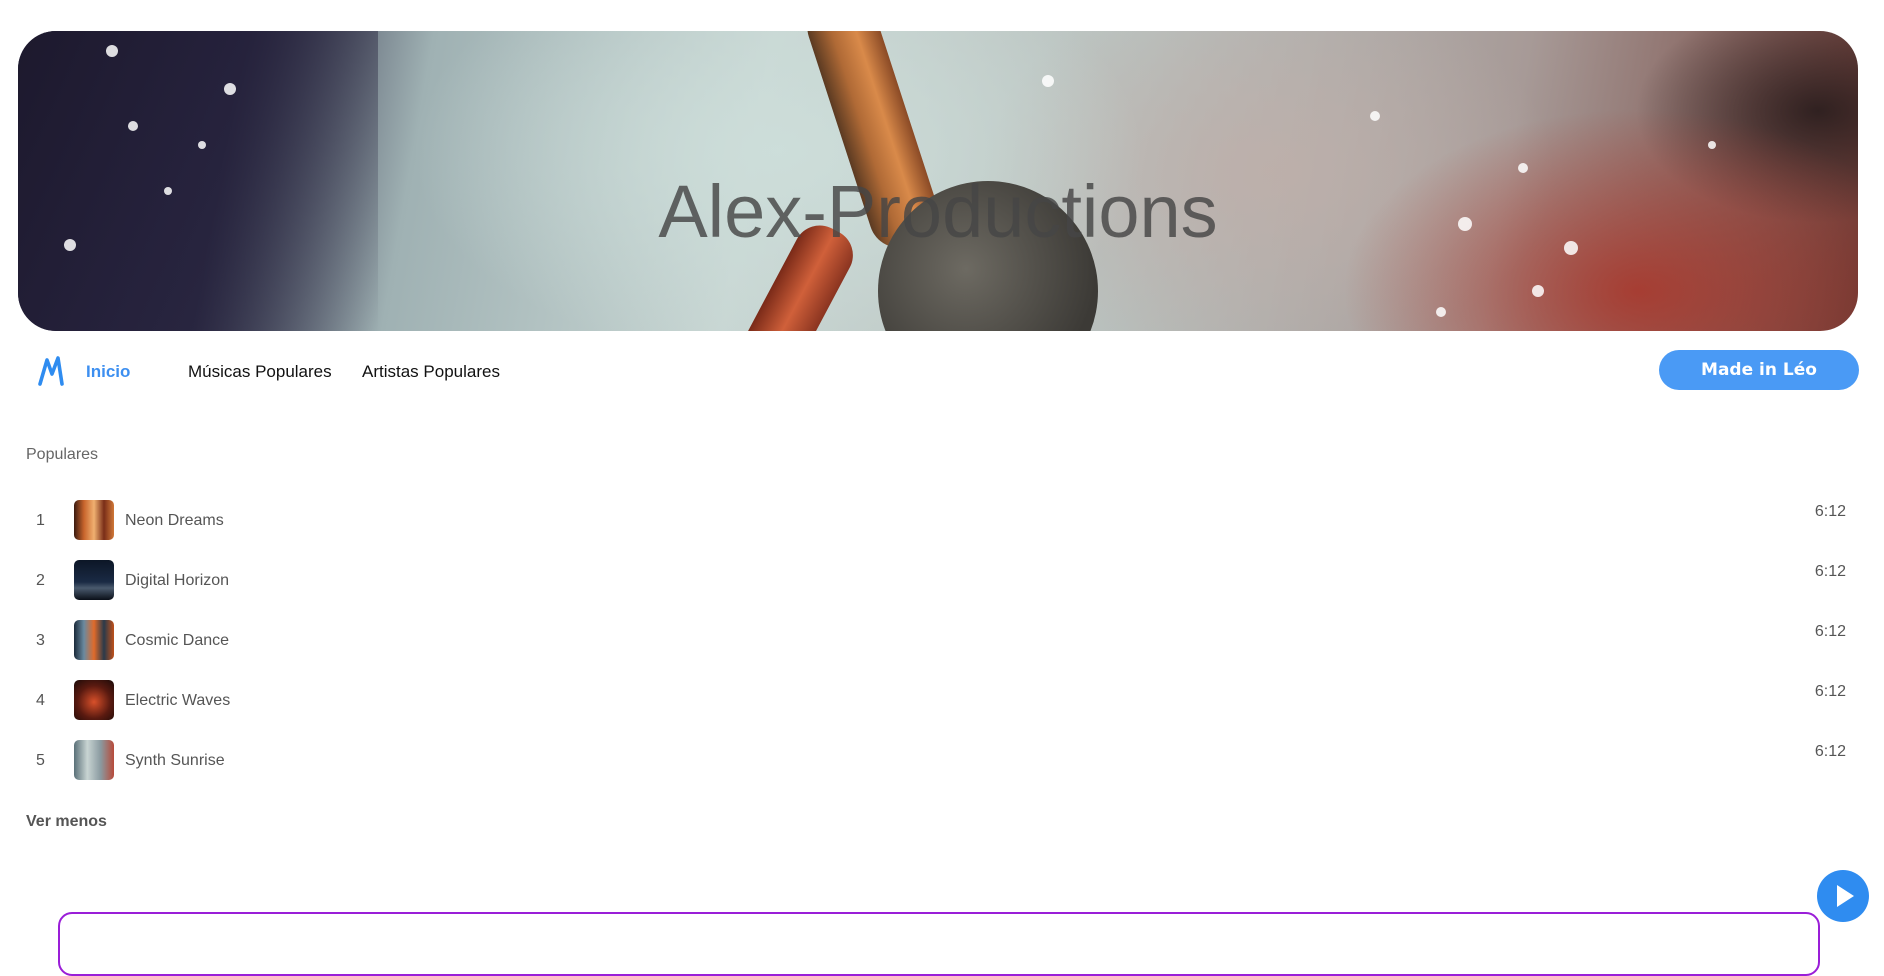 The width and height of the screenshot is (1884, 976). Describe the element at coordinates (53, 370) in the screenshot. I see `m-logo-icon` at that location.